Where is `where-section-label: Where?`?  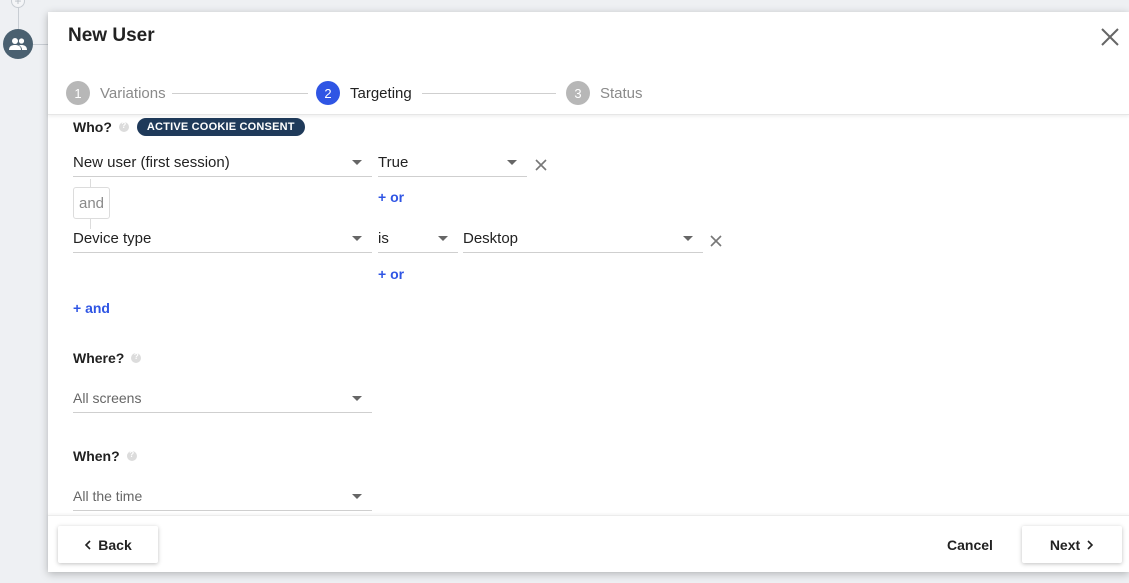 where-section-label: Where? is located at coordinates (107, 358).